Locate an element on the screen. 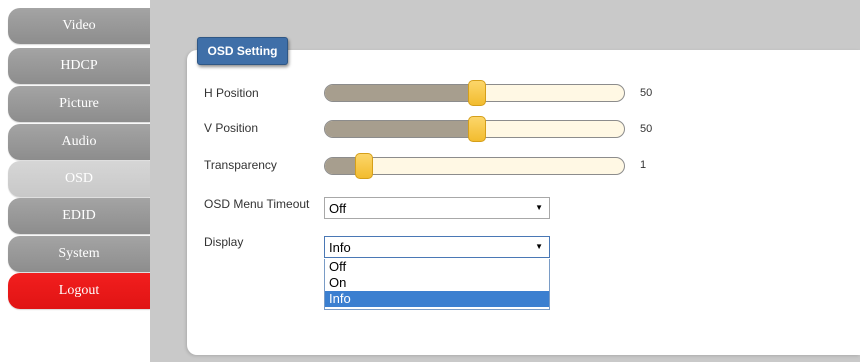  display-dropdown-list: Off On Info is located at coordinates (437, 284).